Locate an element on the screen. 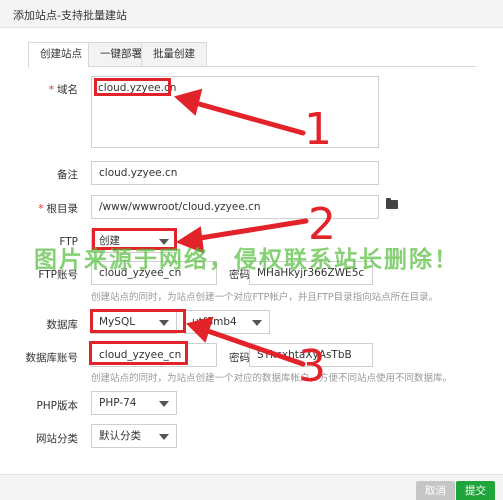 The width and height of the screenshot is (503, 500). annotation-number-3: 3 is located at coordinates (312, 366).